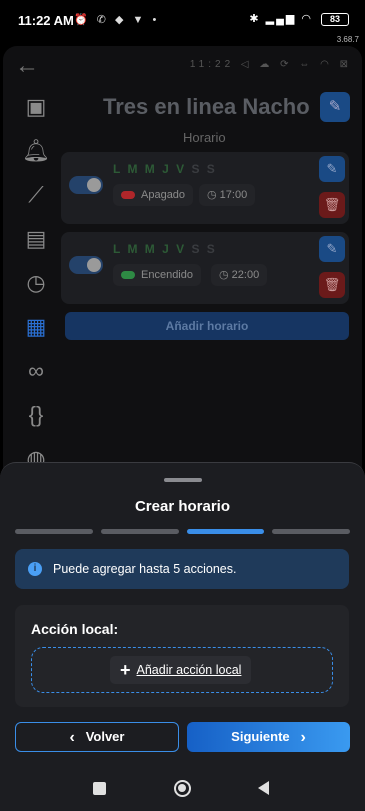 The image size is (365, 811). Describe the element at coordinates (260, 736) in the screenshot. I see `next-button-label: Siguiente` at that location.